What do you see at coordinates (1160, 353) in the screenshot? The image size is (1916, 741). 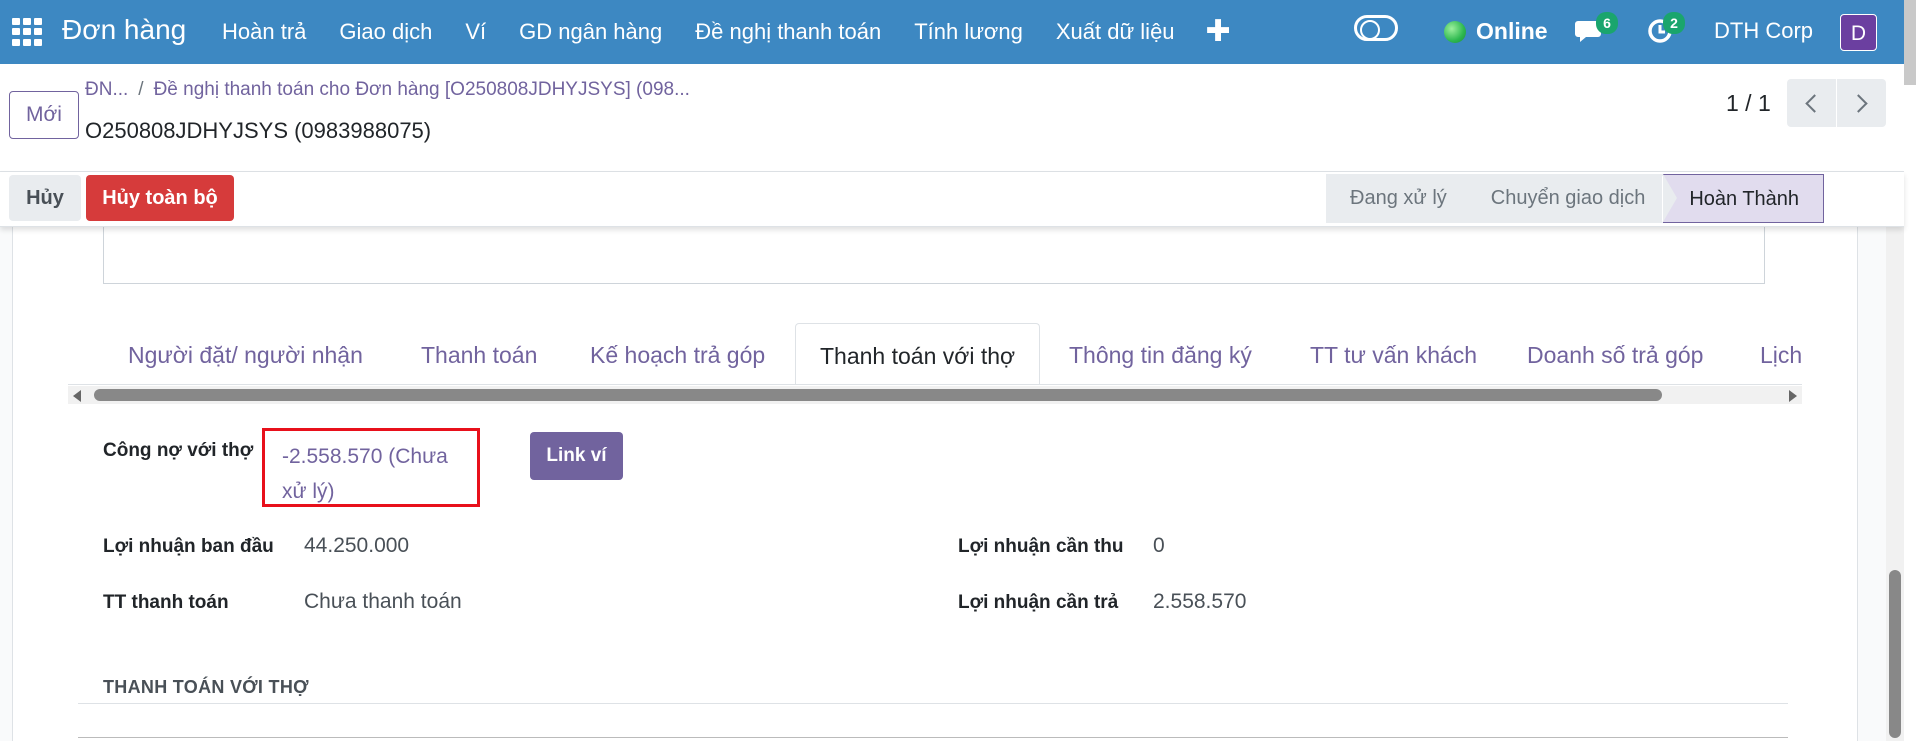 I see `tab-thong-tin-dang-ky: Thông tin đăng ký` at bounding box center [1160, 353].